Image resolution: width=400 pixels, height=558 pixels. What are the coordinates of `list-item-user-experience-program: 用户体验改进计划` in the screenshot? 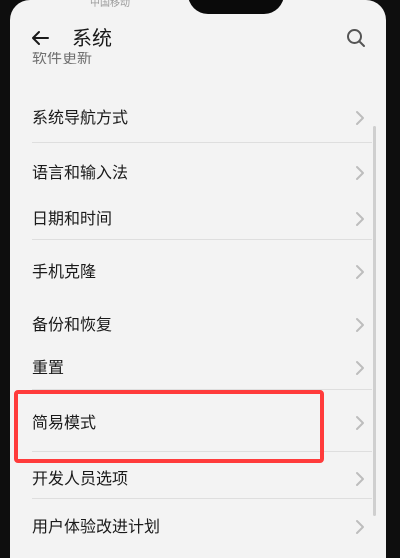 It's located at (198, 527).